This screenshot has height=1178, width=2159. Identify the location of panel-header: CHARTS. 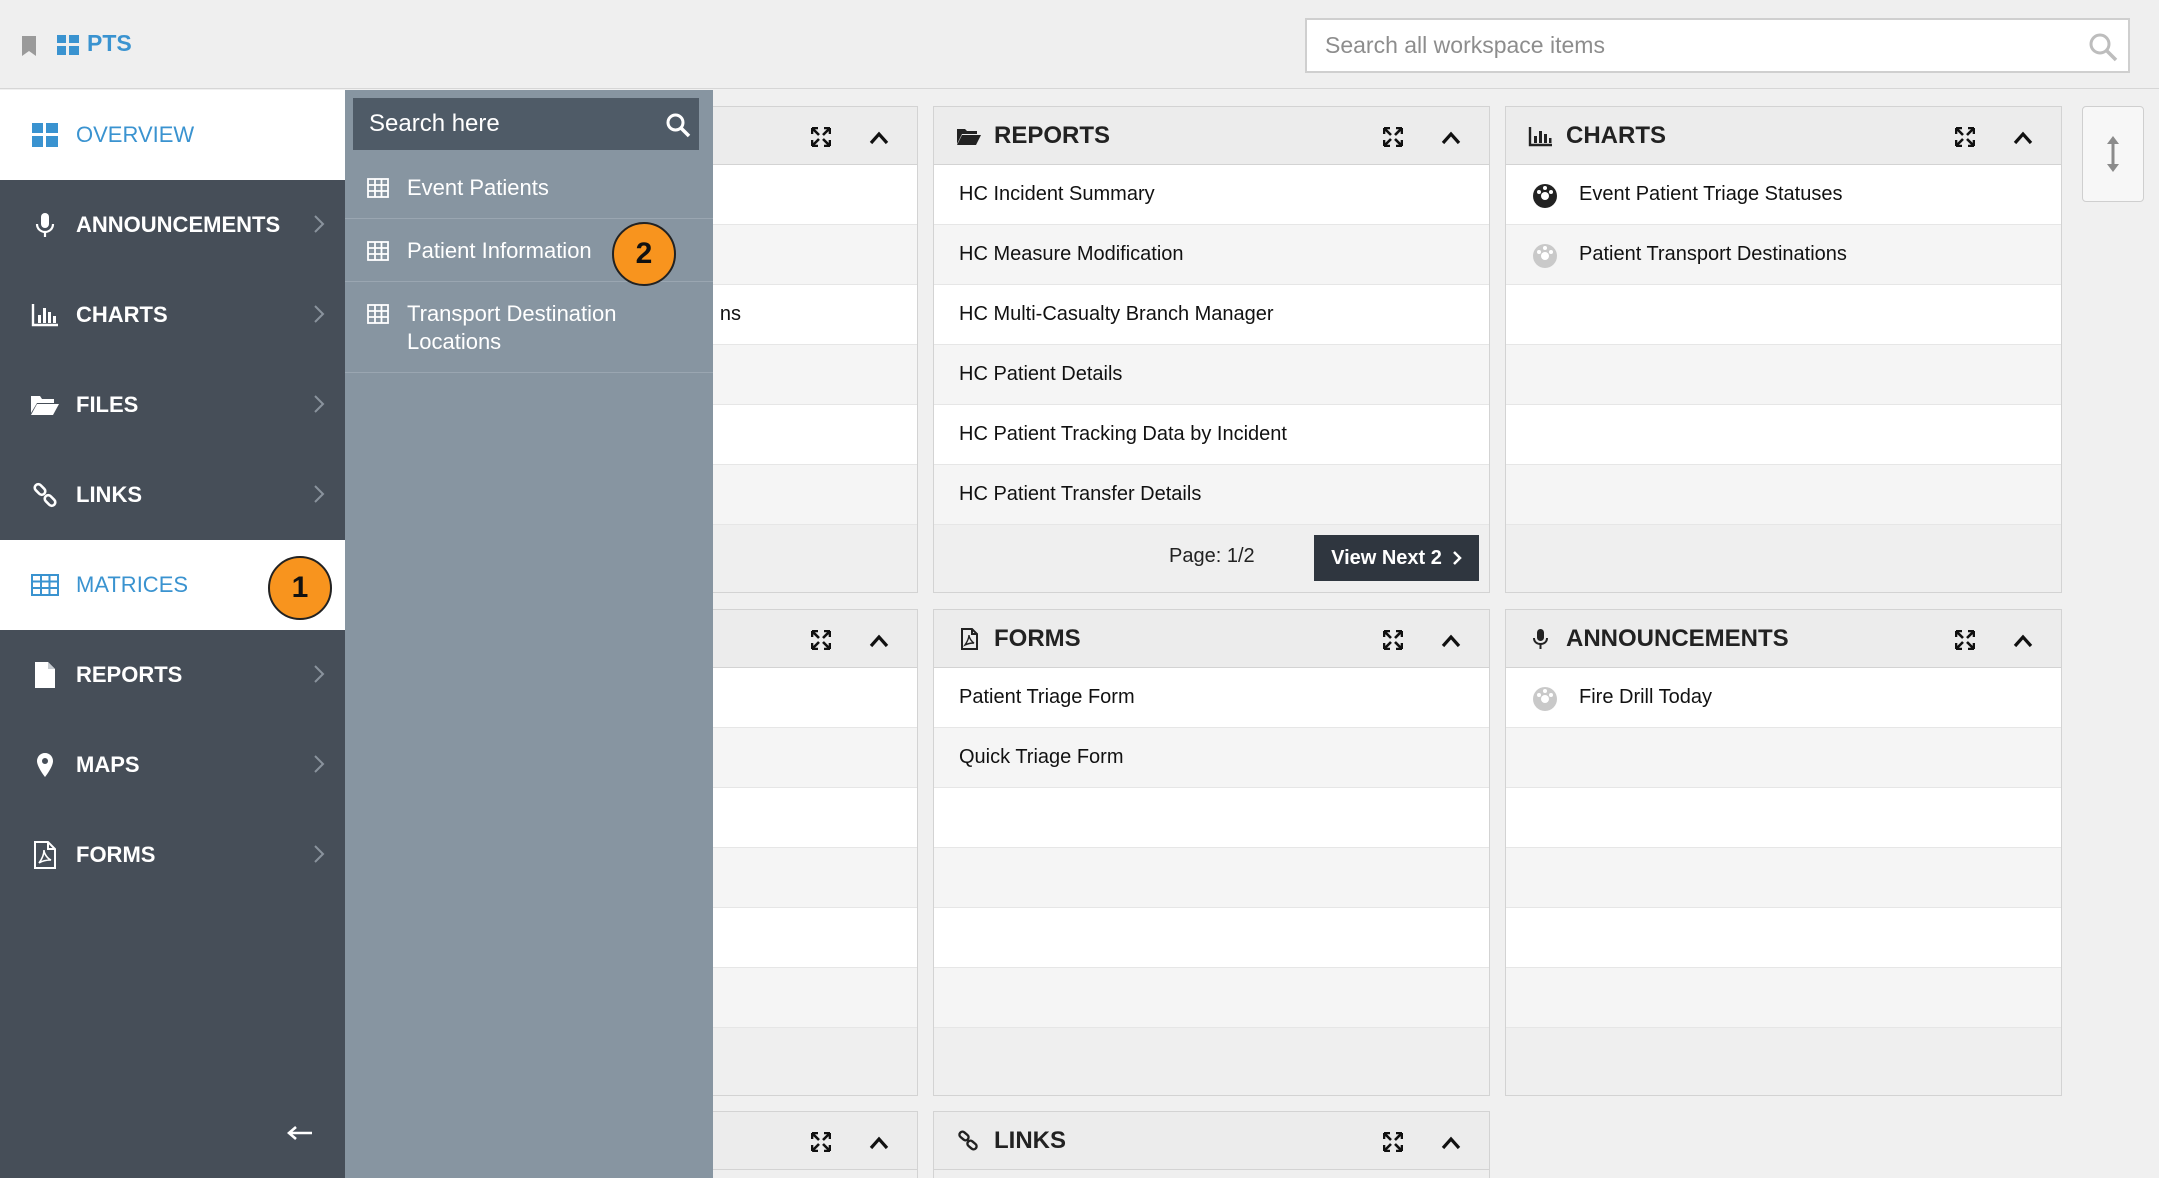
(1783, 136).